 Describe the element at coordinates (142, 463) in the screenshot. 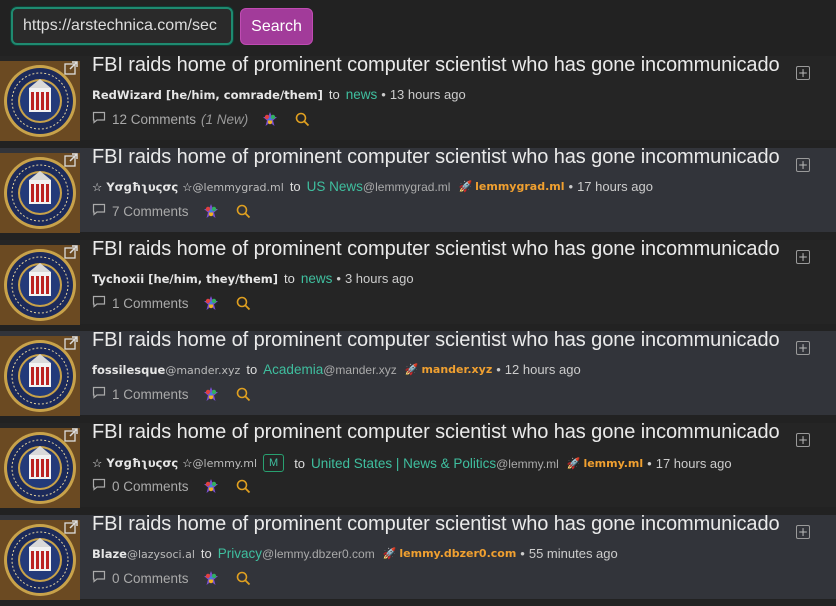

I see `author-name: ☆ Υσɡħʅυςσς ☆` at that location.